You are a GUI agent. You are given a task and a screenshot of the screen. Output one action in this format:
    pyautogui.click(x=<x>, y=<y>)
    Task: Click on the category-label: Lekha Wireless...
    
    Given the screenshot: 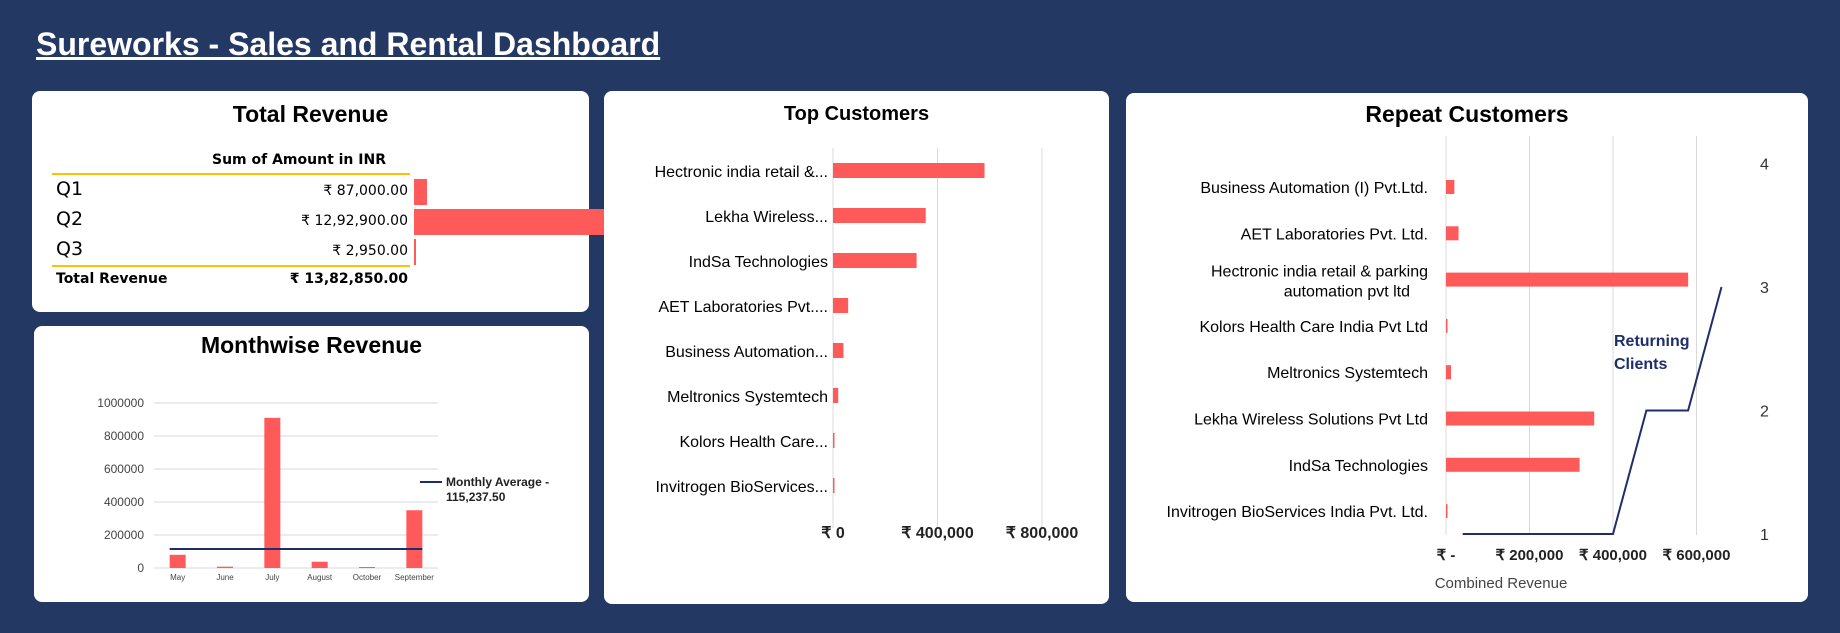 What is the action you would take?
    pyautogui.click(x=766, y=217)
    